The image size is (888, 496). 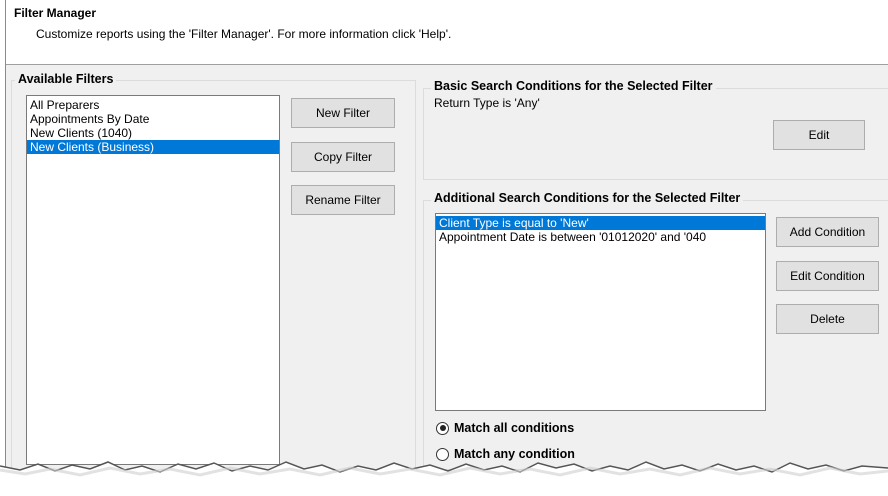 I want to click on delete-button: Delete, so click(x=827, y=319).